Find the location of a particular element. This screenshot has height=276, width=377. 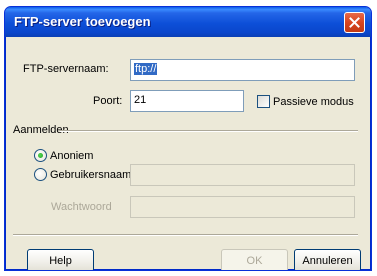

anonymous-radio is located at coordinates (40, 155).